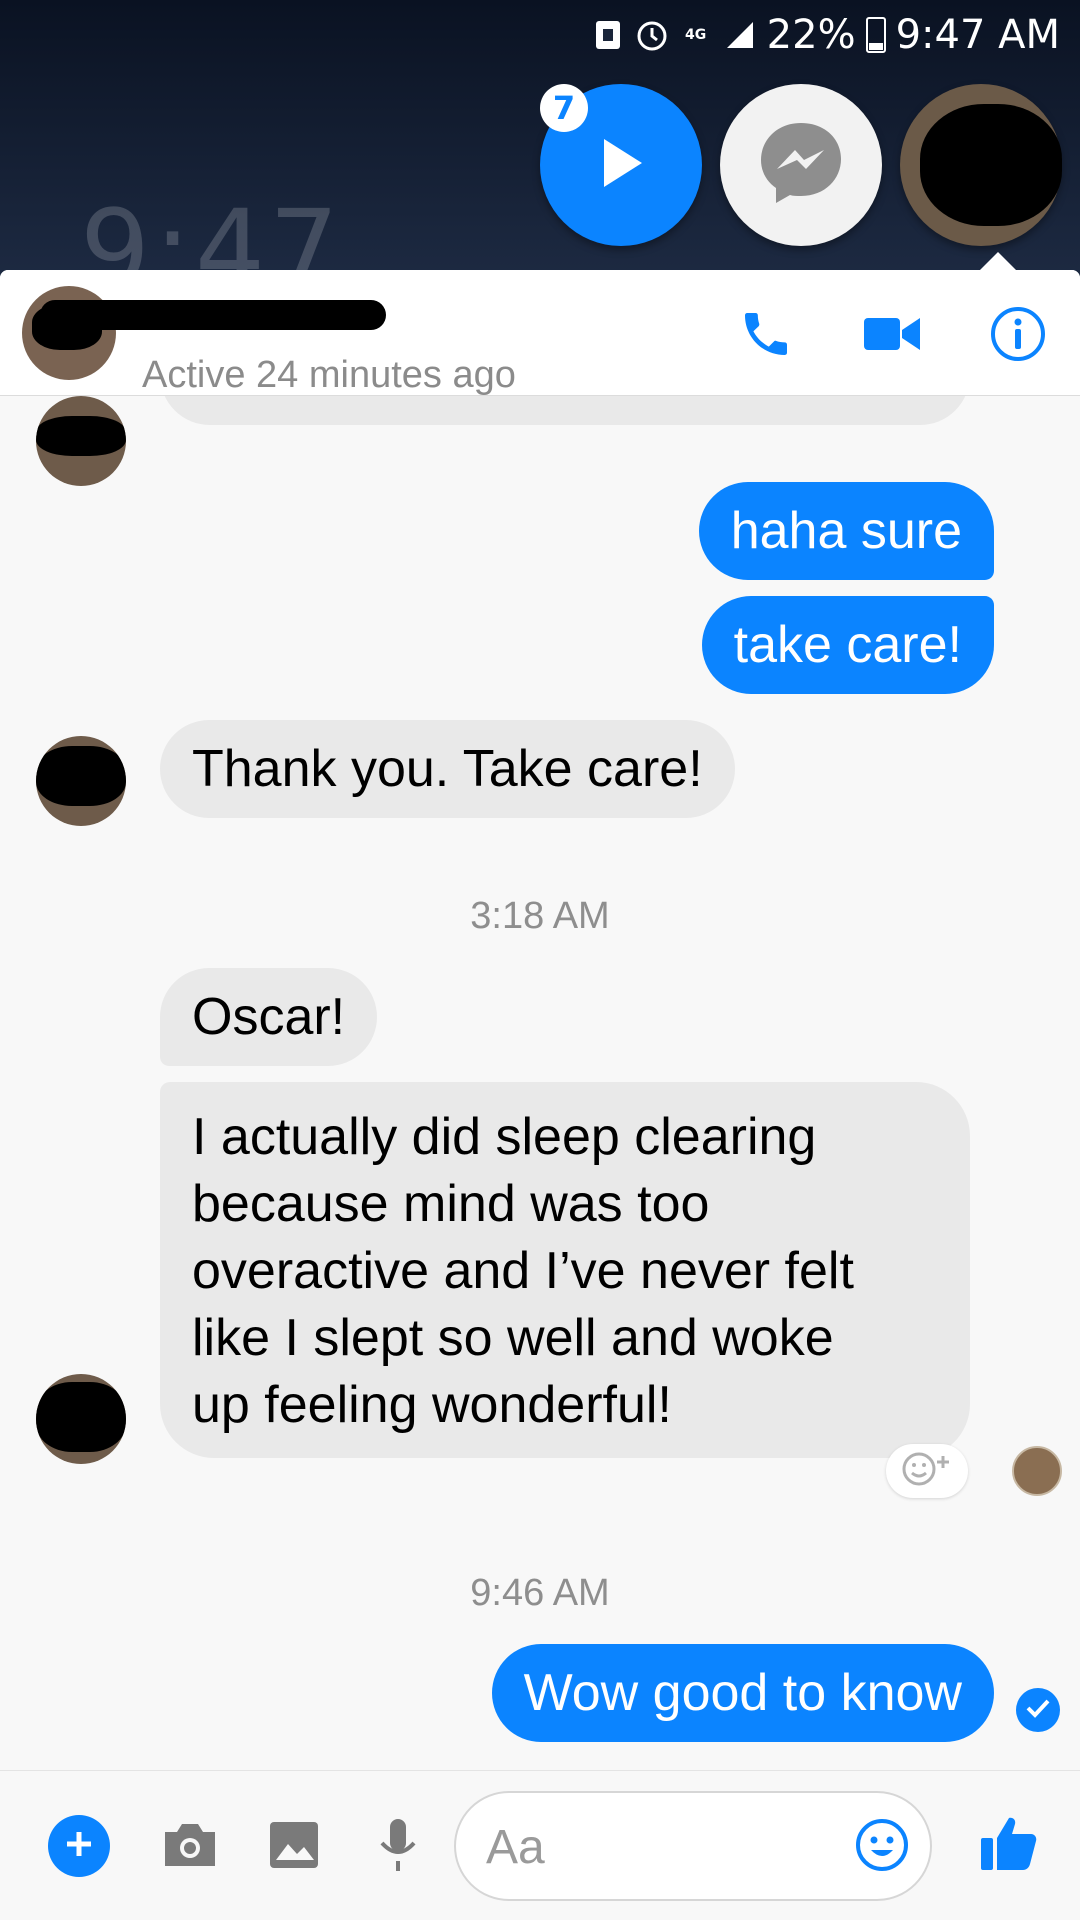  I want to click on message-text: Thank you. Take care!, so click(447, 769).